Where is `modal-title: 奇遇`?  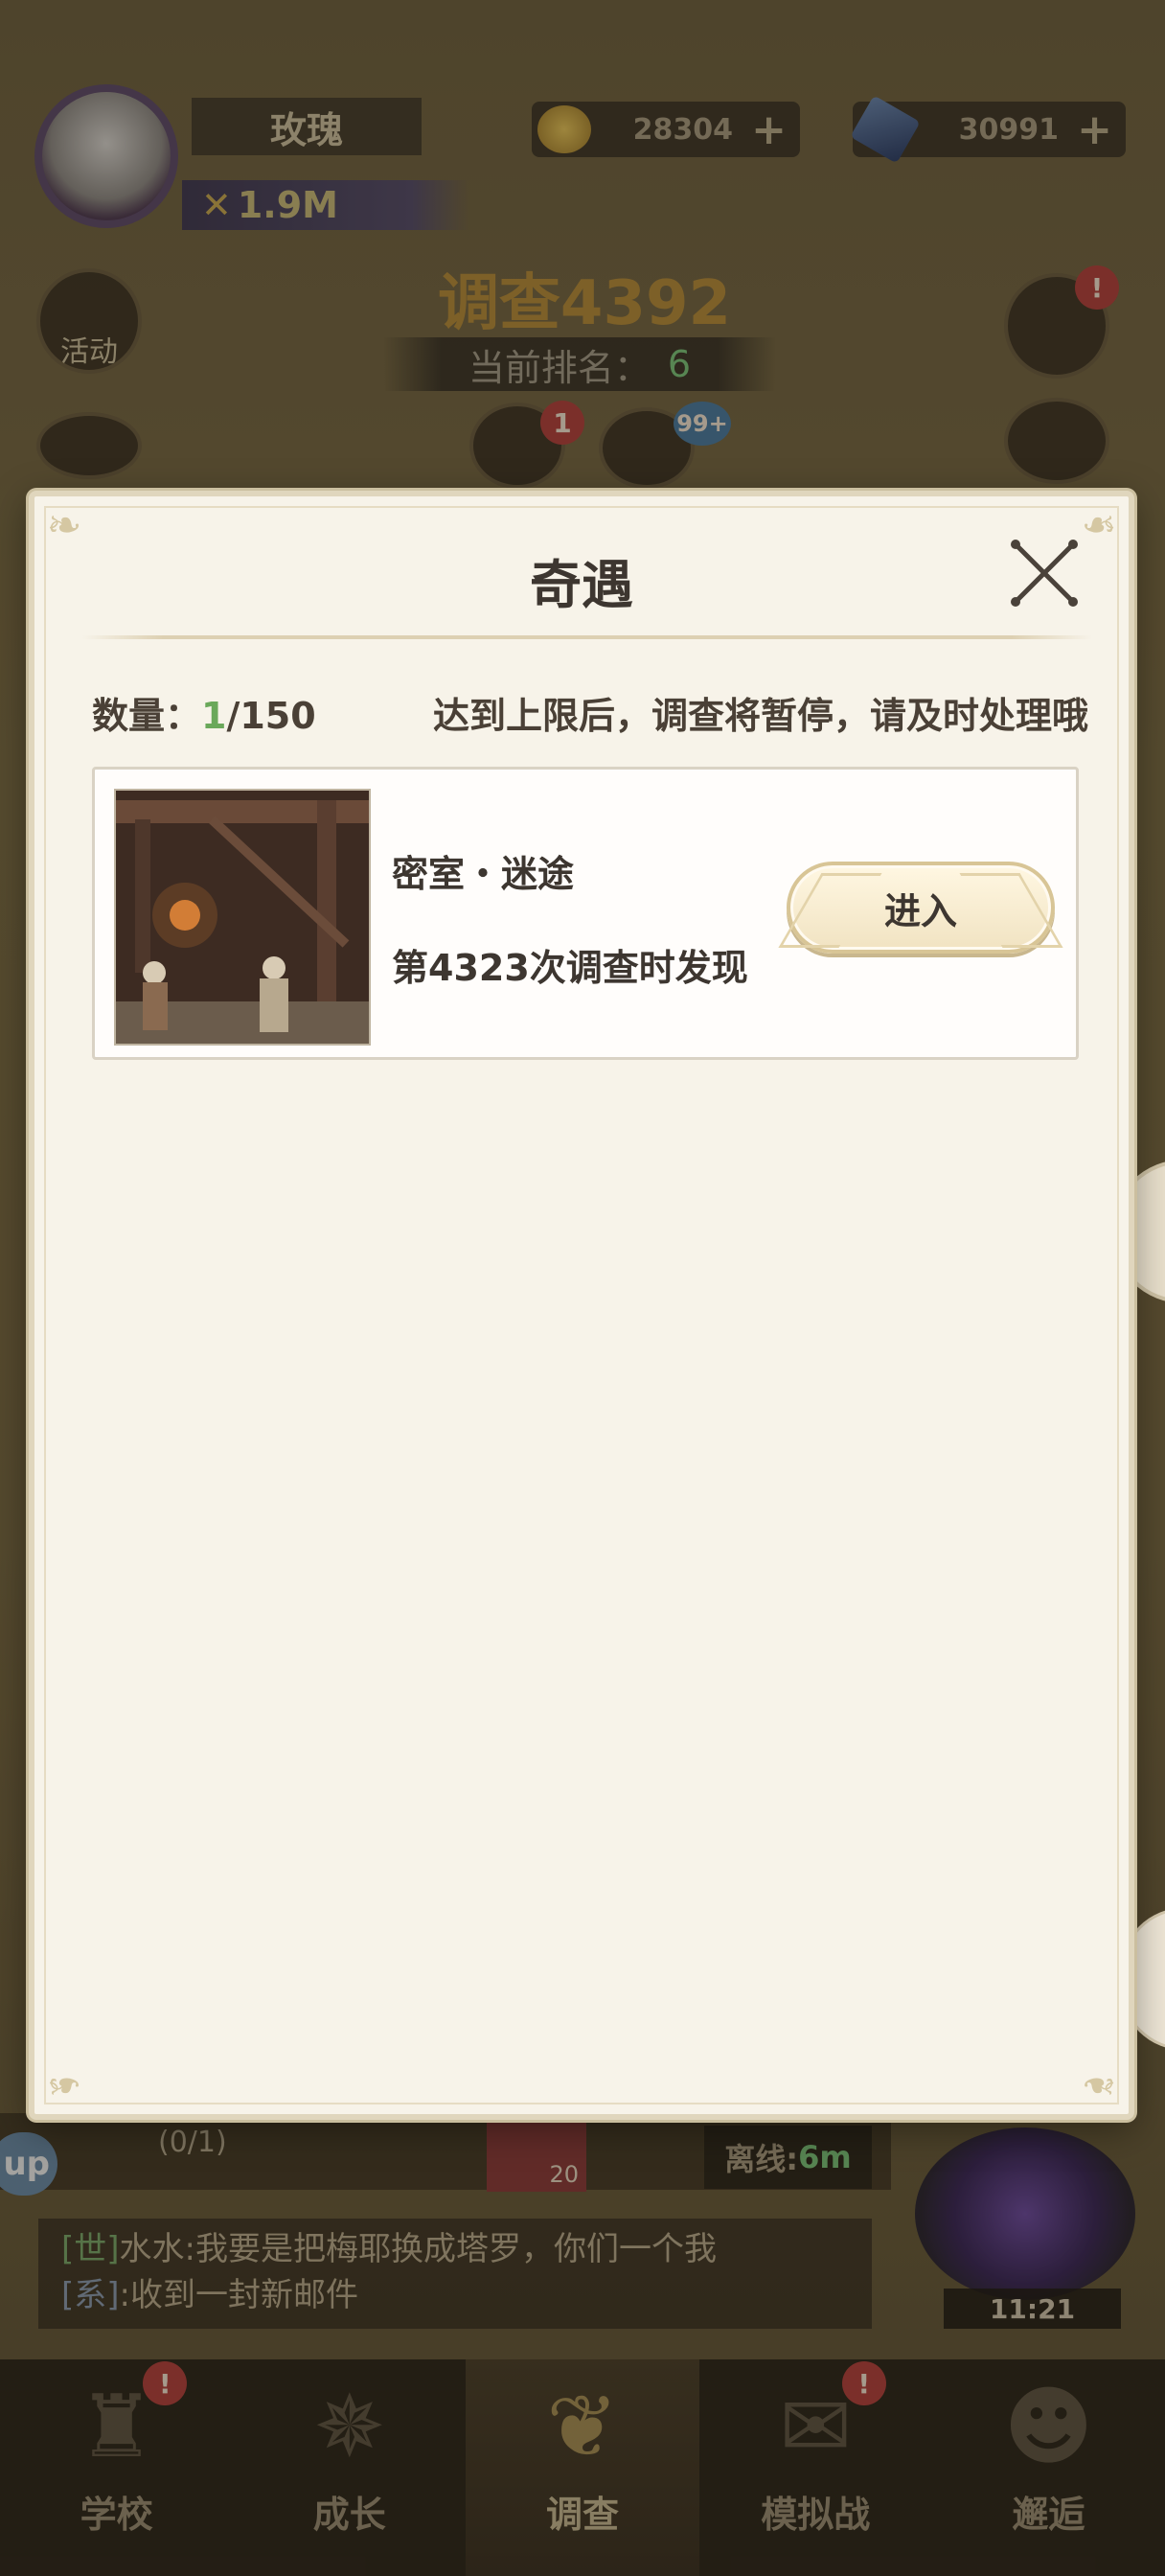 modal-title: 奇遇 is located at coordinates (581, 585).